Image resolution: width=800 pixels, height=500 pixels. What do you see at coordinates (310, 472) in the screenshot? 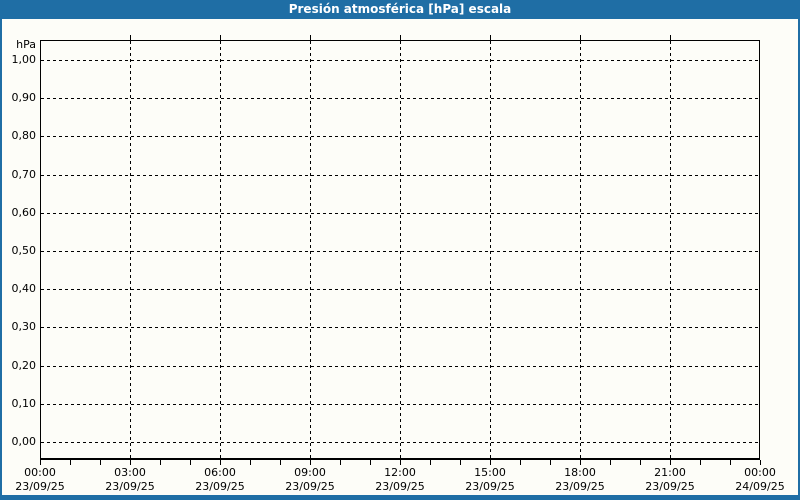
I see `x-tick-time-label: 09:00` at bounding box center [310, 472].